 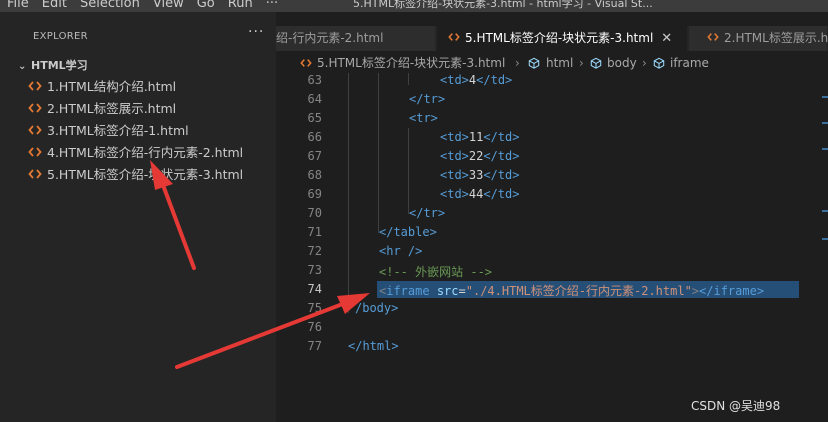 I want to click on arrow-to-iframe-line, so click(x=272, y=331).